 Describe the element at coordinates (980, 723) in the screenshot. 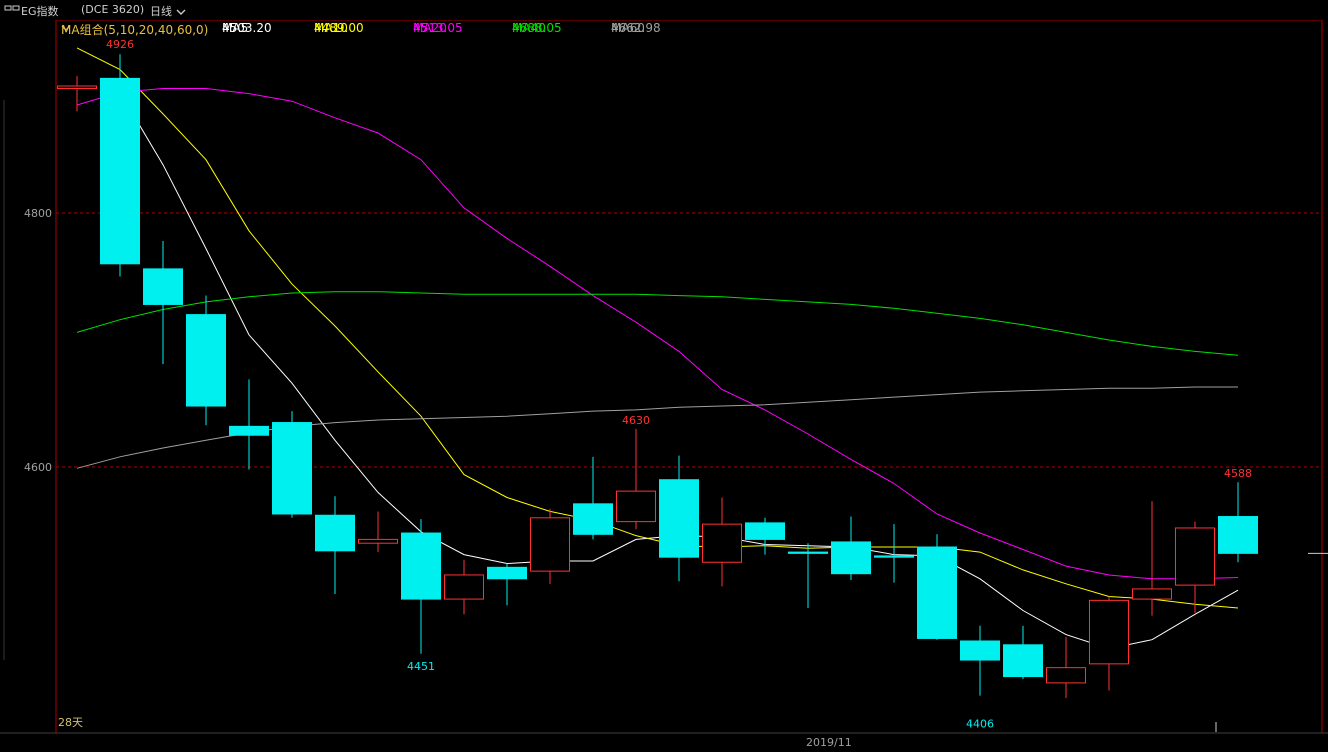

I see `marker-low-4406: 4406` at that location.